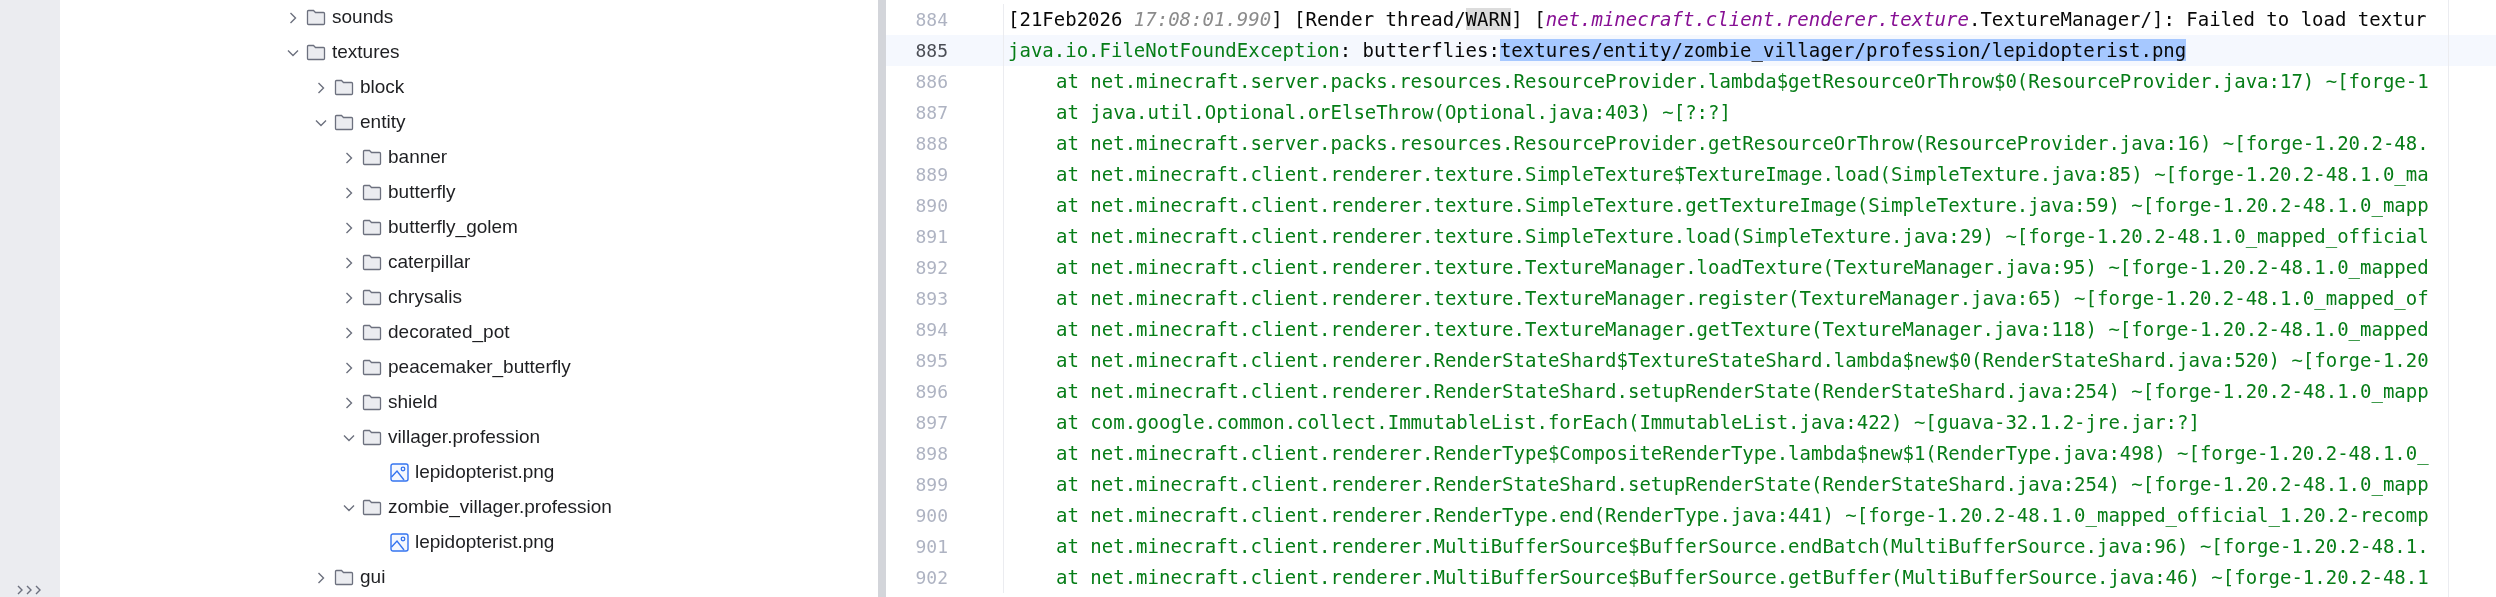 The width and height of the screenshot is (2496, 597). What do you see at coordinates (402, 297) in the screenshot?
I see `tree-item: chrysalis` at bounding box center [402, 297].